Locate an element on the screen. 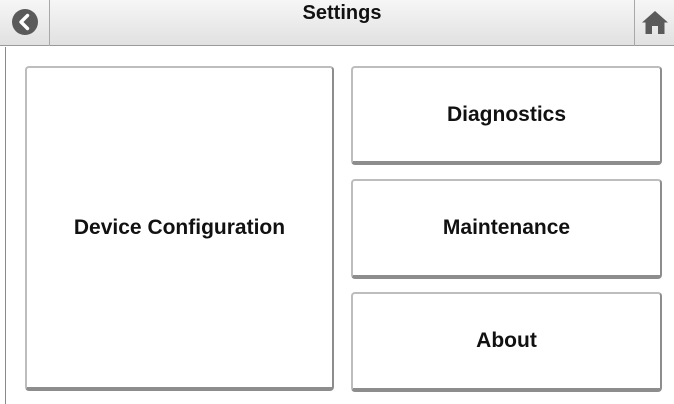  home-icon is located at coordinates (654, 22).